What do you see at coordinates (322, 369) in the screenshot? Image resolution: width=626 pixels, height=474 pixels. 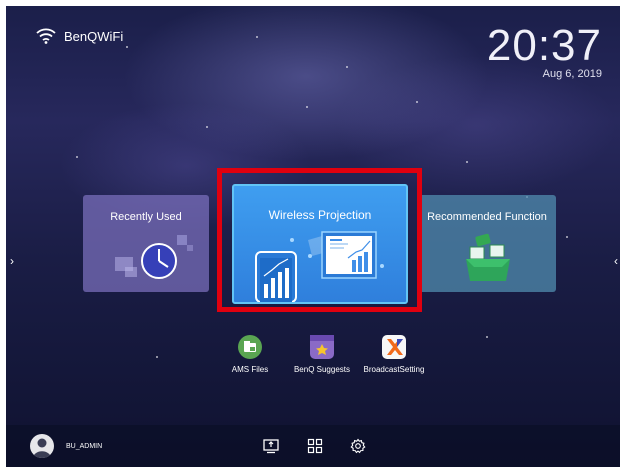 I see `app-label: BenQ Suggests` at bounding box center [322, 369].